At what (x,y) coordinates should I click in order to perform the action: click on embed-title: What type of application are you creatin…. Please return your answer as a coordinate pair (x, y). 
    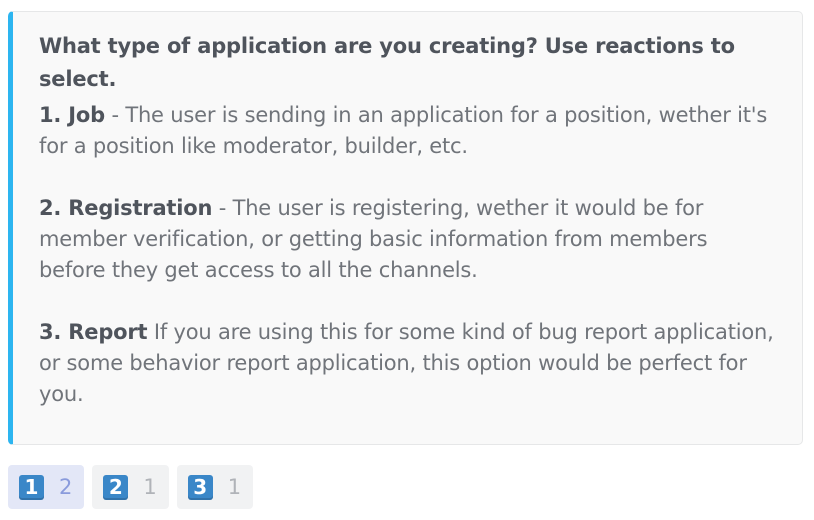
    Looking at the image, I should click on (387, 62).